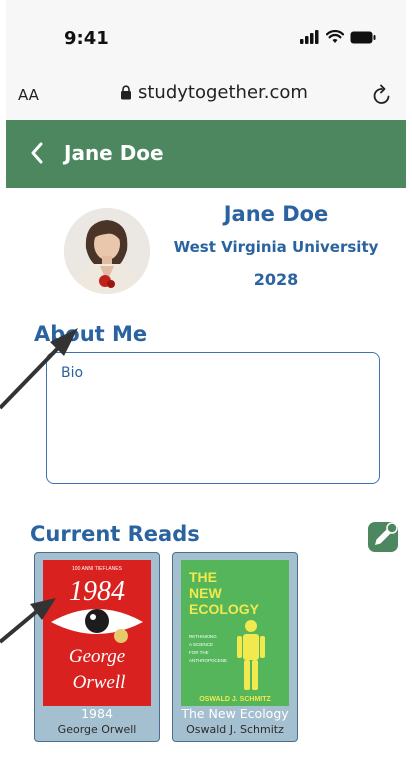 The image size is (412, 762). Describe the element at coordinates (276, 247) in the screenshot. I see `profile-university: West Virginia University` at that location.